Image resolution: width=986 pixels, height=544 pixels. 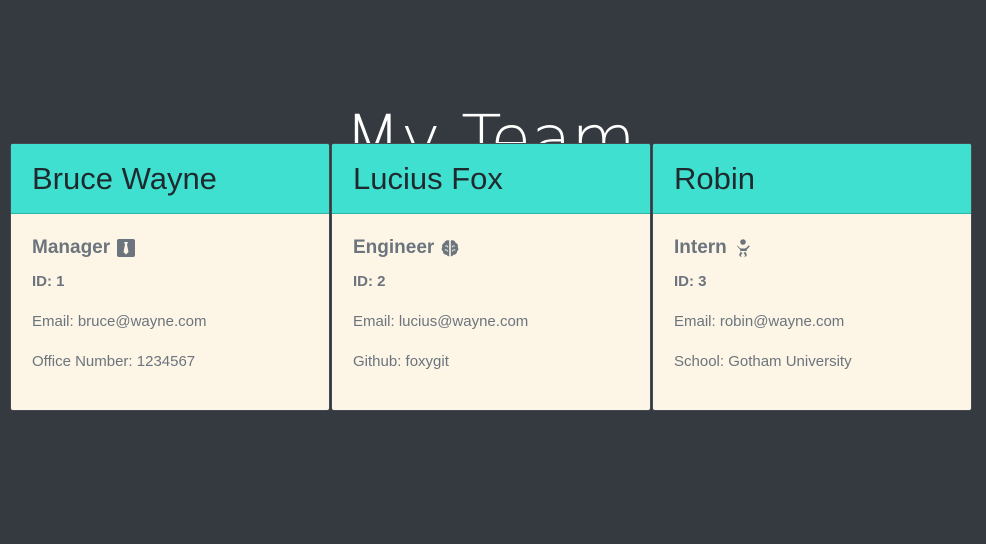 What do you see at coordinates (700, 247) in the screenshot?
I see `role-label: Intern` at bounding box center [700, 247].